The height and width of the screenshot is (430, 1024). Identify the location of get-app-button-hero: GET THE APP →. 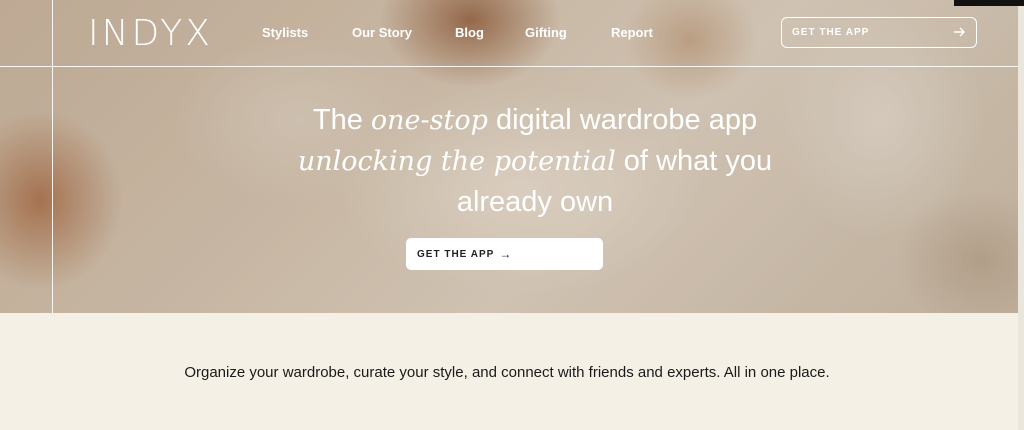
(504, 254).